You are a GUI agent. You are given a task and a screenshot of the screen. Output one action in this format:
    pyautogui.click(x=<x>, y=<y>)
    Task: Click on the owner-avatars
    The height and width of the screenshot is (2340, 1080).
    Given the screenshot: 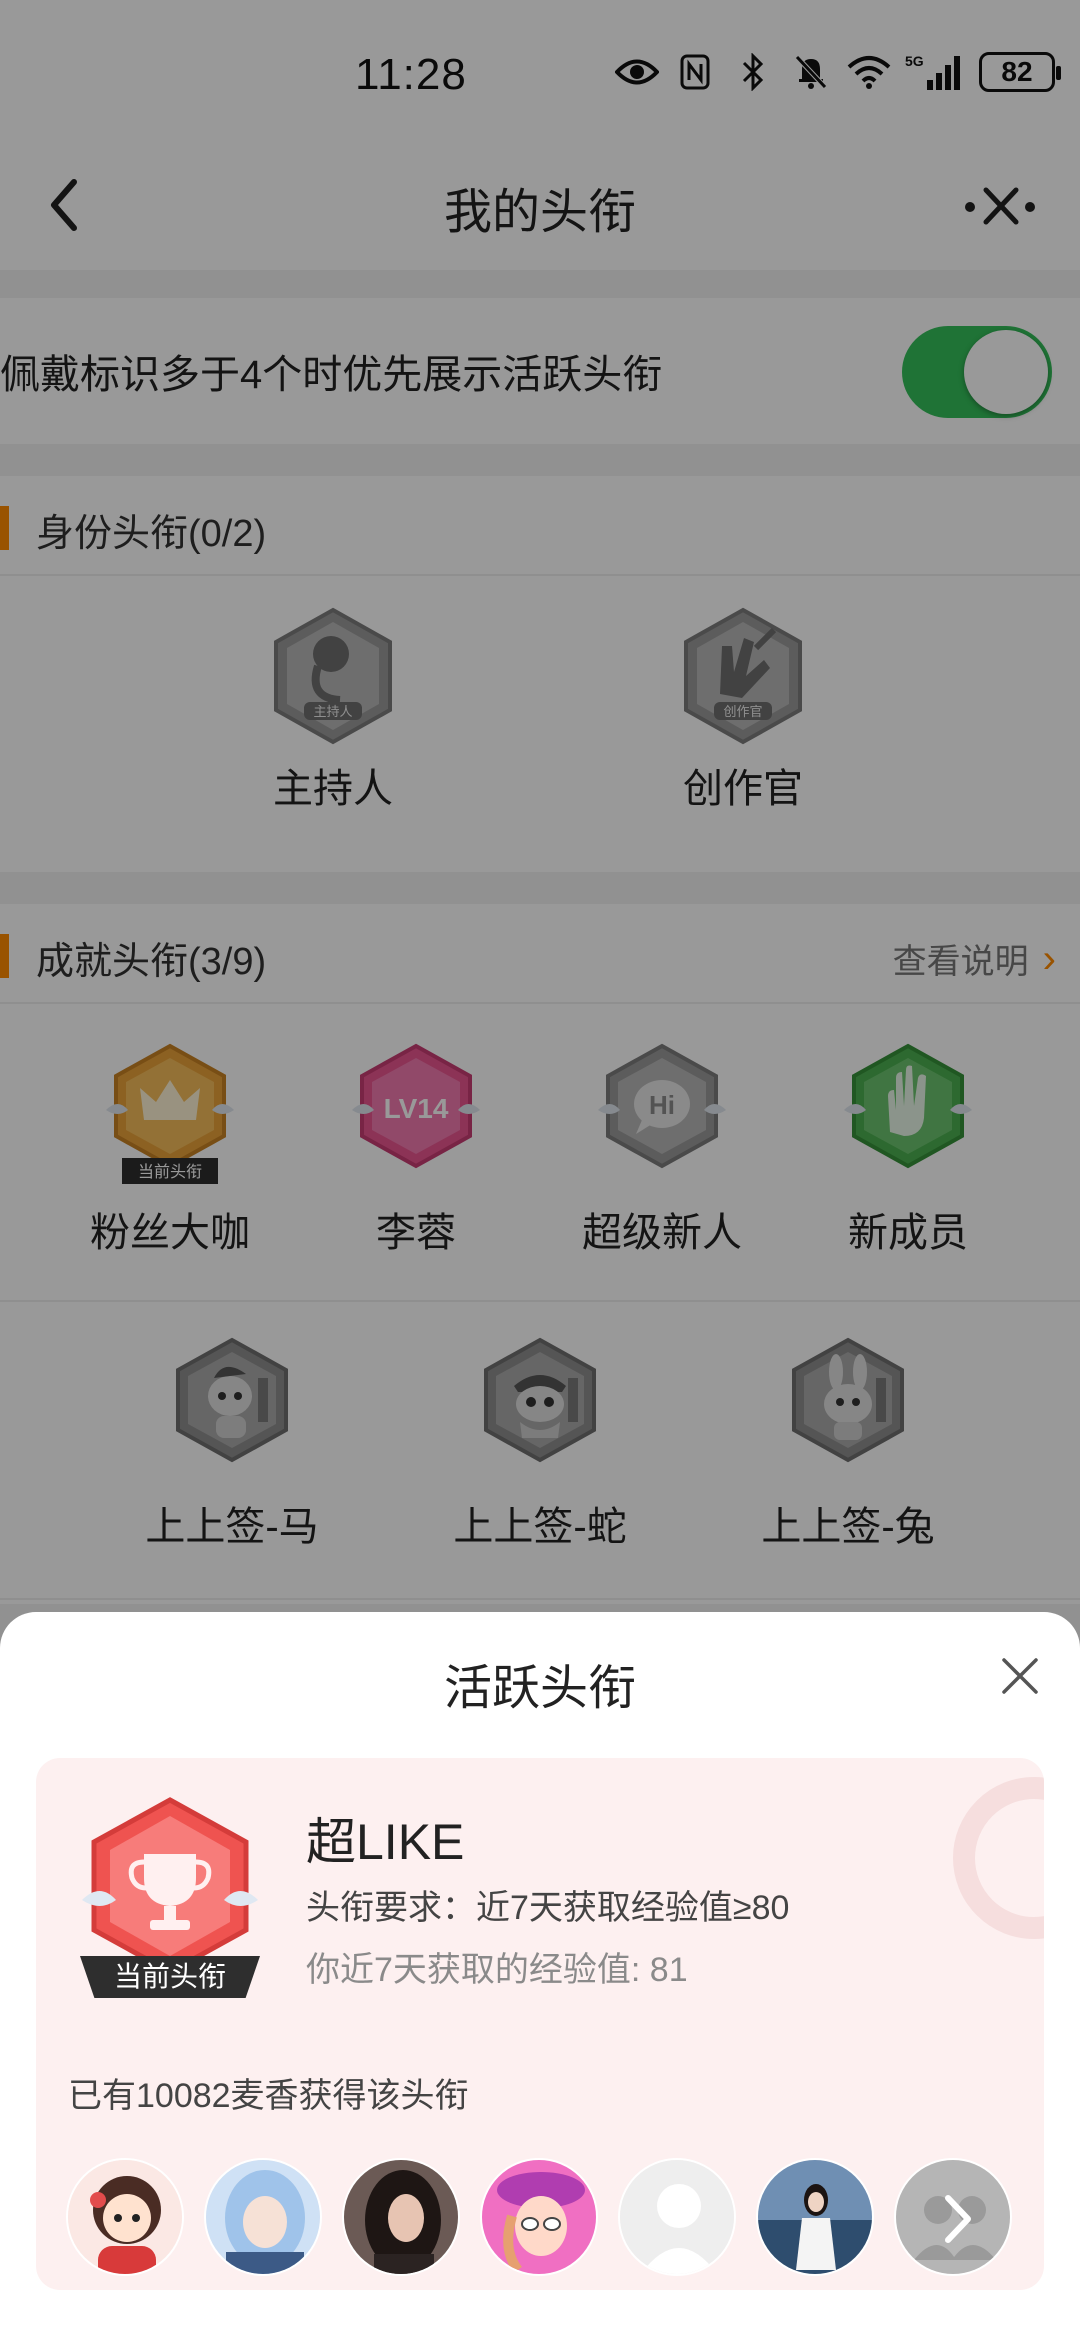 What is the action you would take?
    pyautogui.click(x=539, y=2217)
    